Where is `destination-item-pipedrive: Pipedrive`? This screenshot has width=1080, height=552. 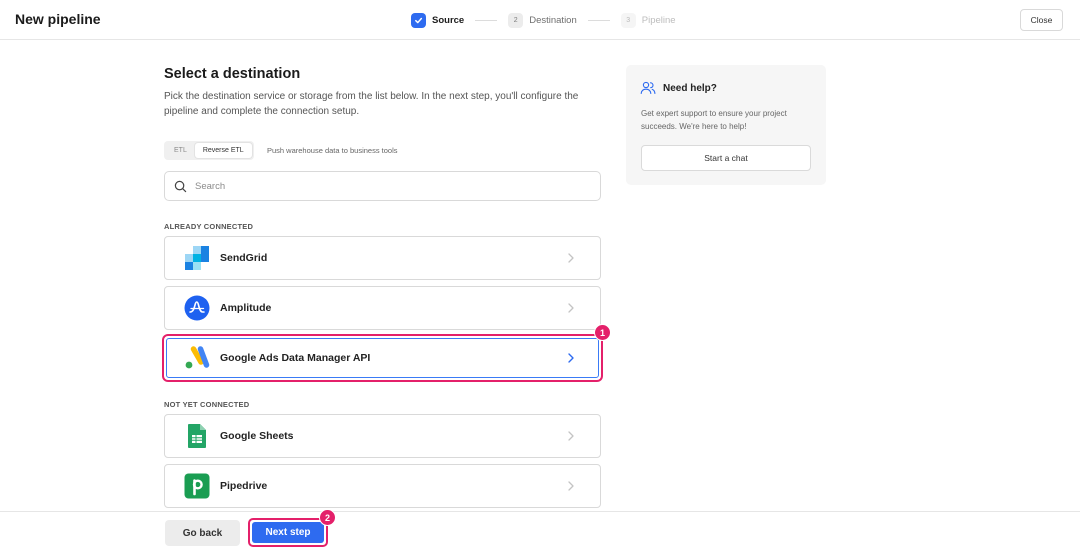
destination-item-pipedrive: Pipedrive is located at coordinates (382, 486).